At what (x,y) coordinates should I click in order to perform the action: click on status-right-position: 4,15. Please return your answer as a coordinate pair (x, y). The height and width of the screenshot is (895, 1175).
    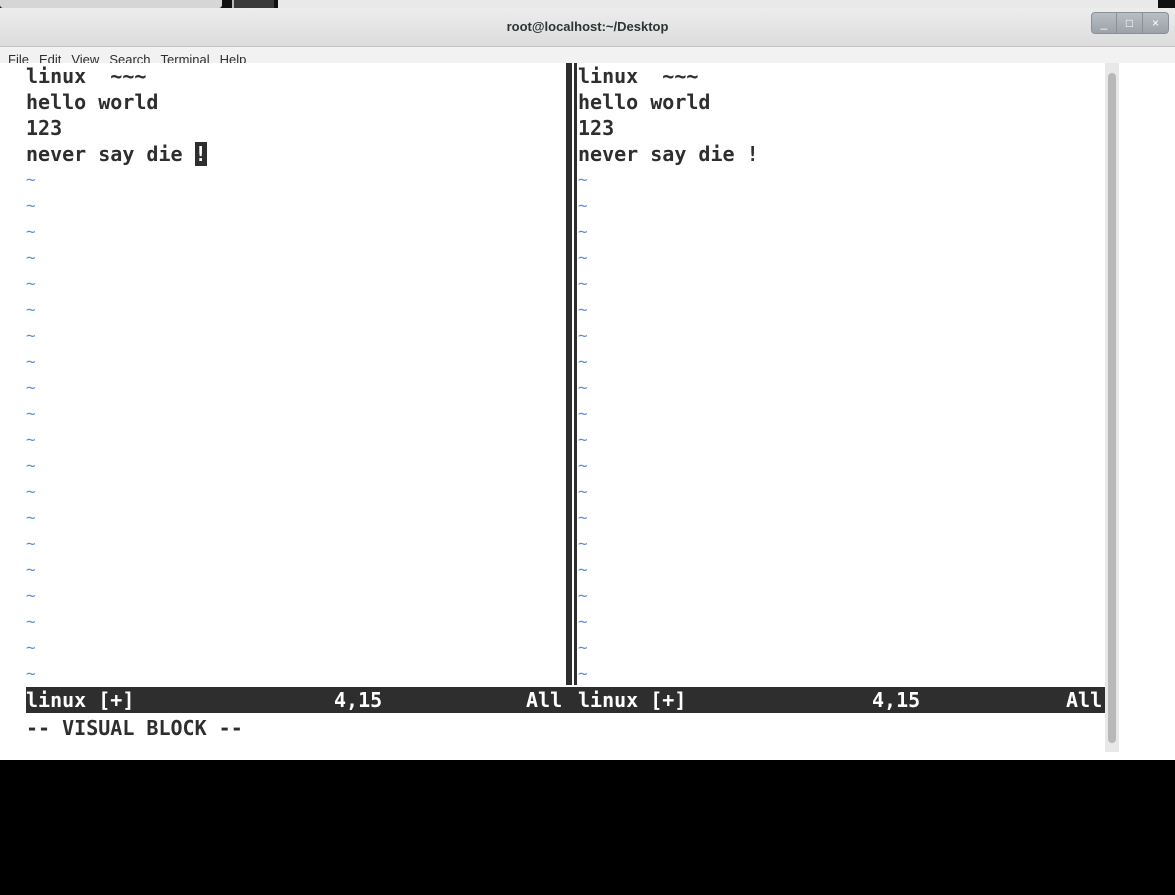
    Looking at the image, I should click on (896, 700).